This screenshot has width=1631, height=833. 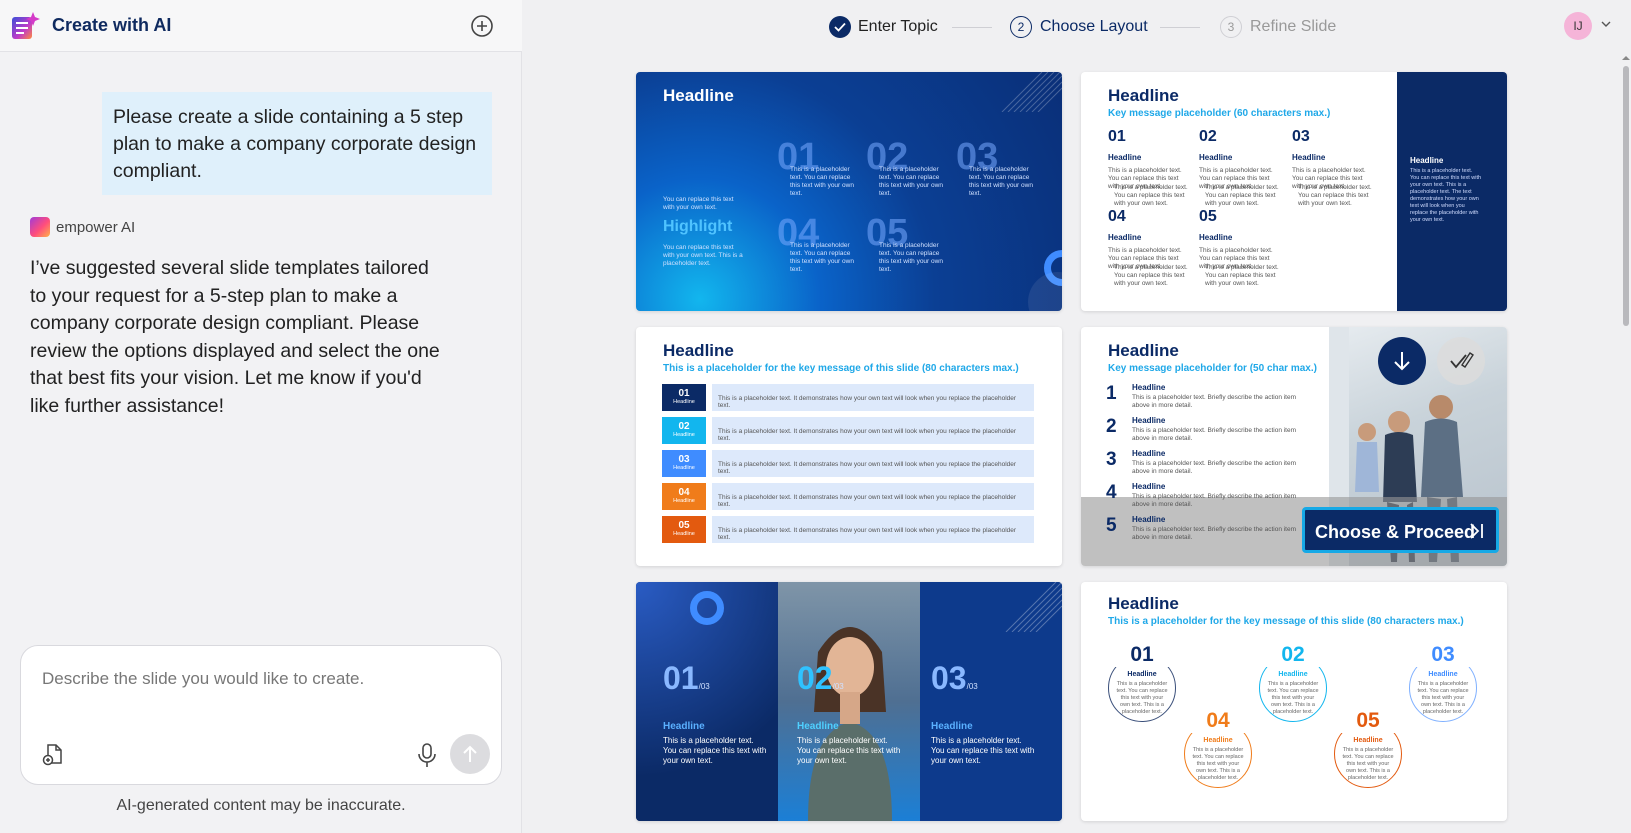 What do you see at coordinates (1111, 492) in the screenshot?
I see `card4-step-number: 4` at bounding box center [1111, 492].